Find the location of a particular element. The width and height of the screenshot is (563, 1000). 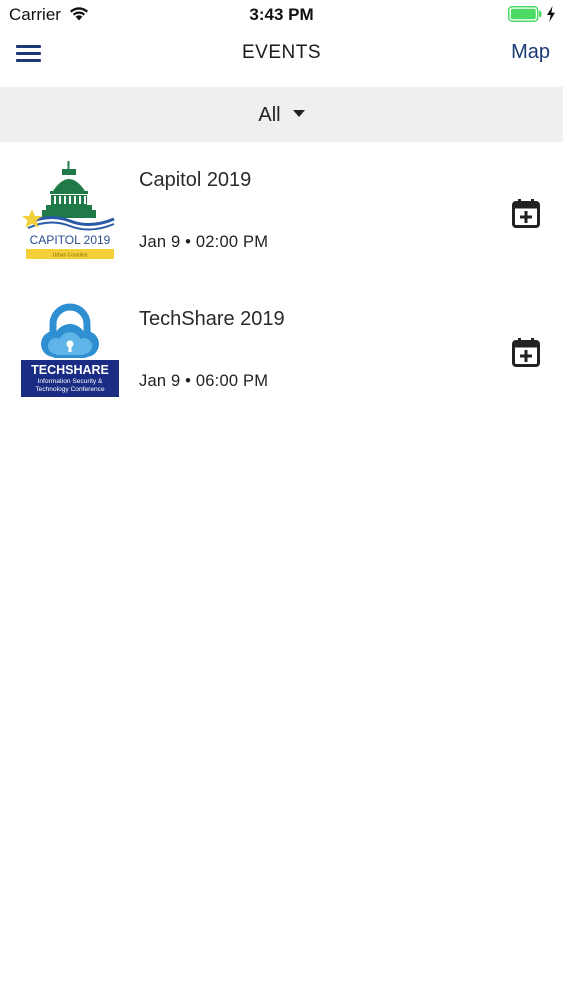

event-title: Capitol 2019 is located at coordinates (195, 180).